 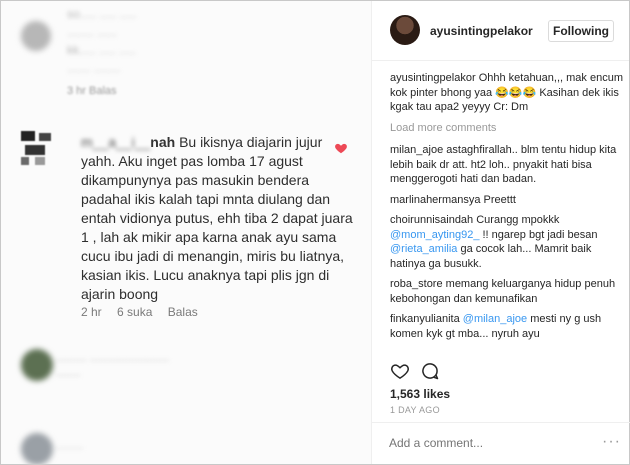 What do you see at coordinates (489, 443) in the screenshot?
I see `add-comment-input` at bounding box center [489, 443].